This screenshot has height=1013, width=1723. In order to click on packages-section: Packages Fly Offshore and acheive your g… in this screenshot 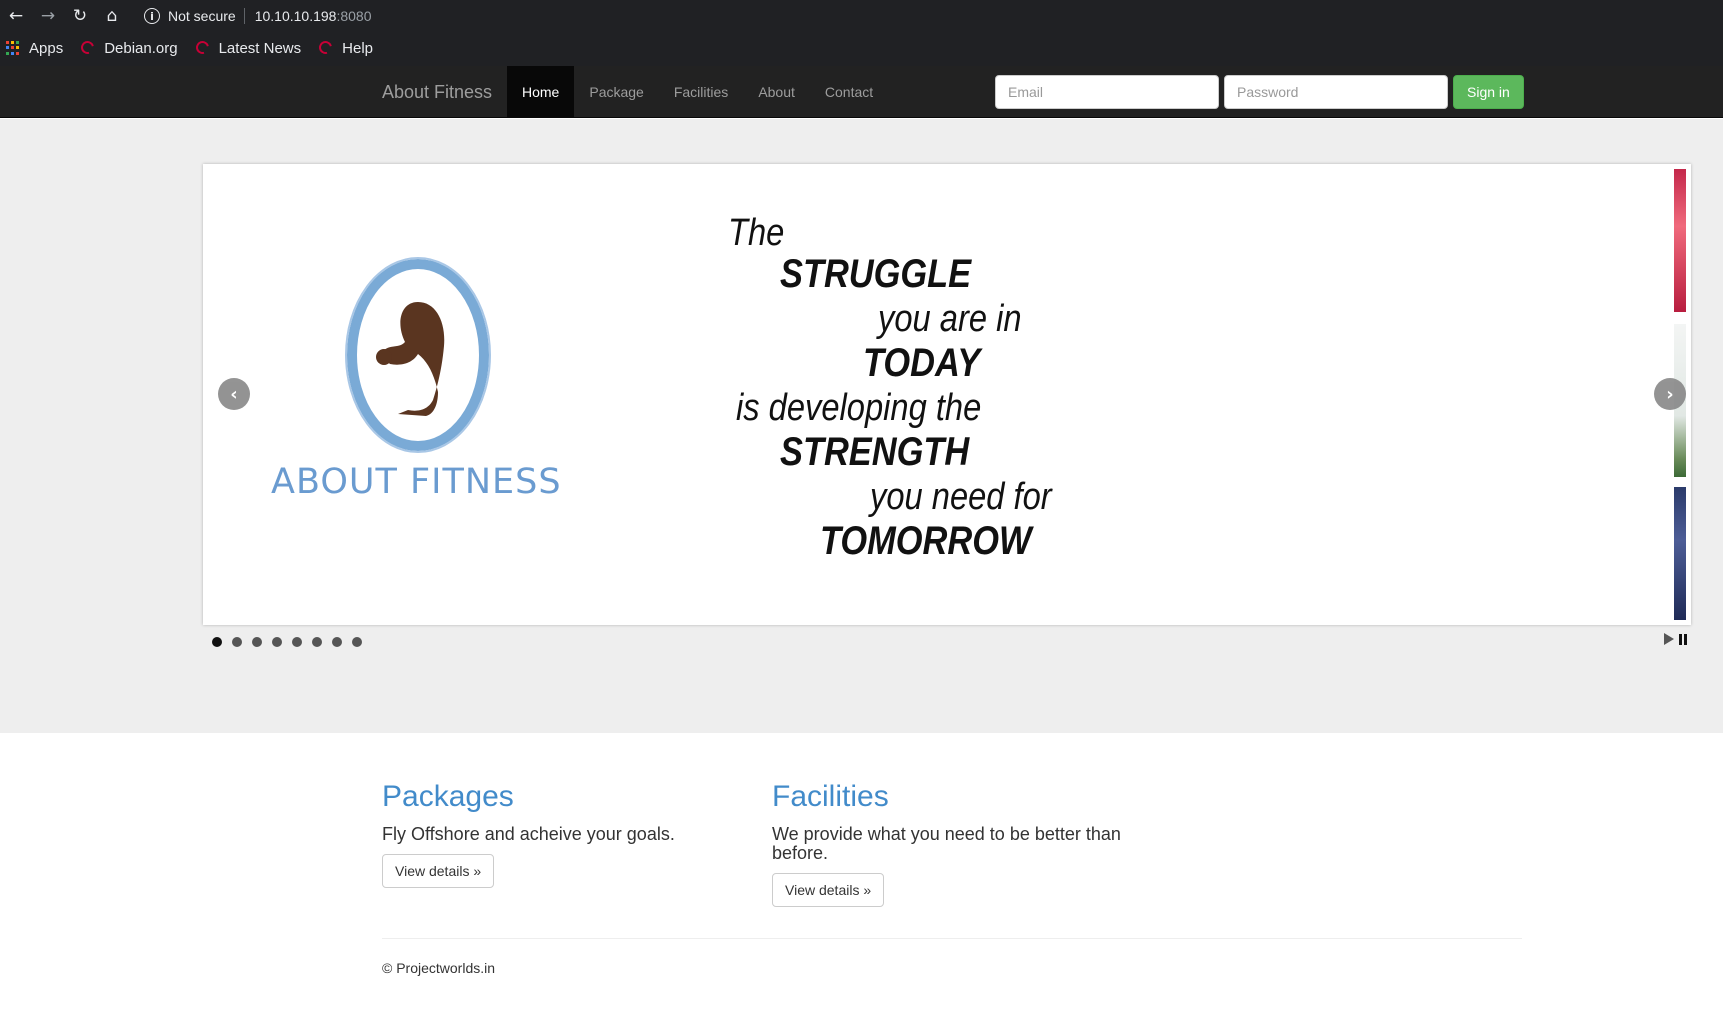, I will do `click(562, 834)`.